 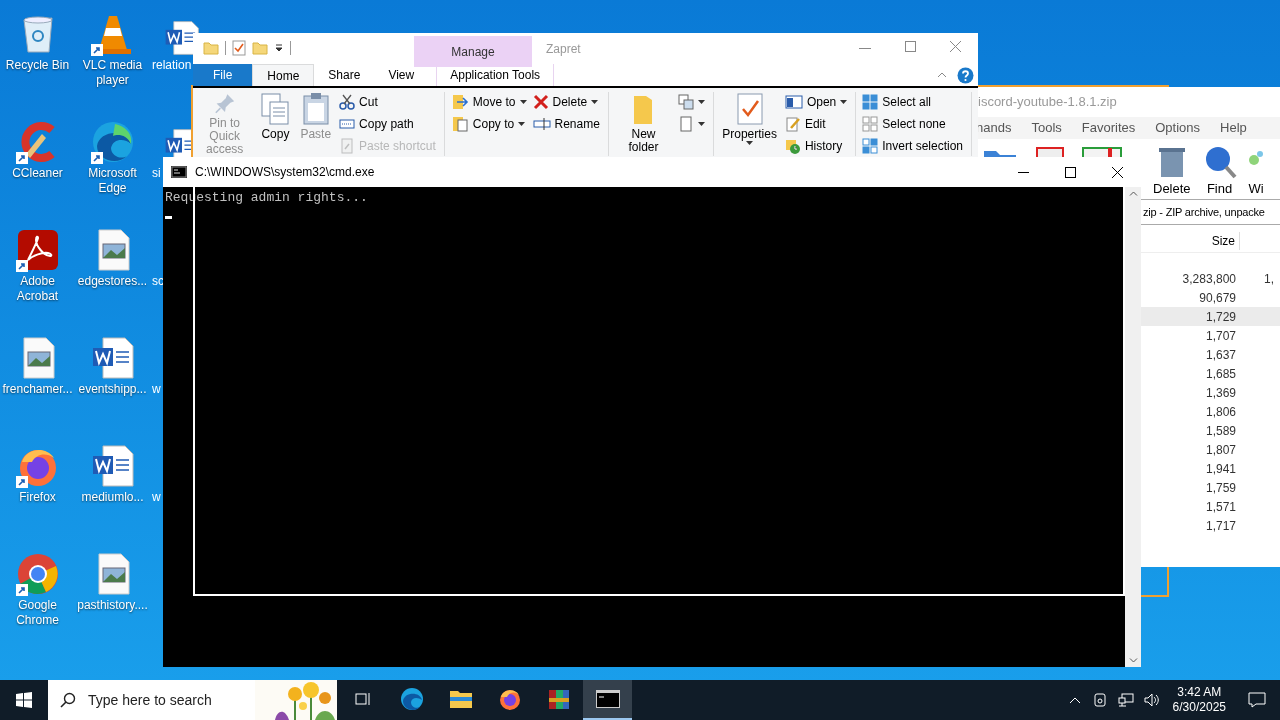 I want to click on network-icon, so click(x=1125, y=700).